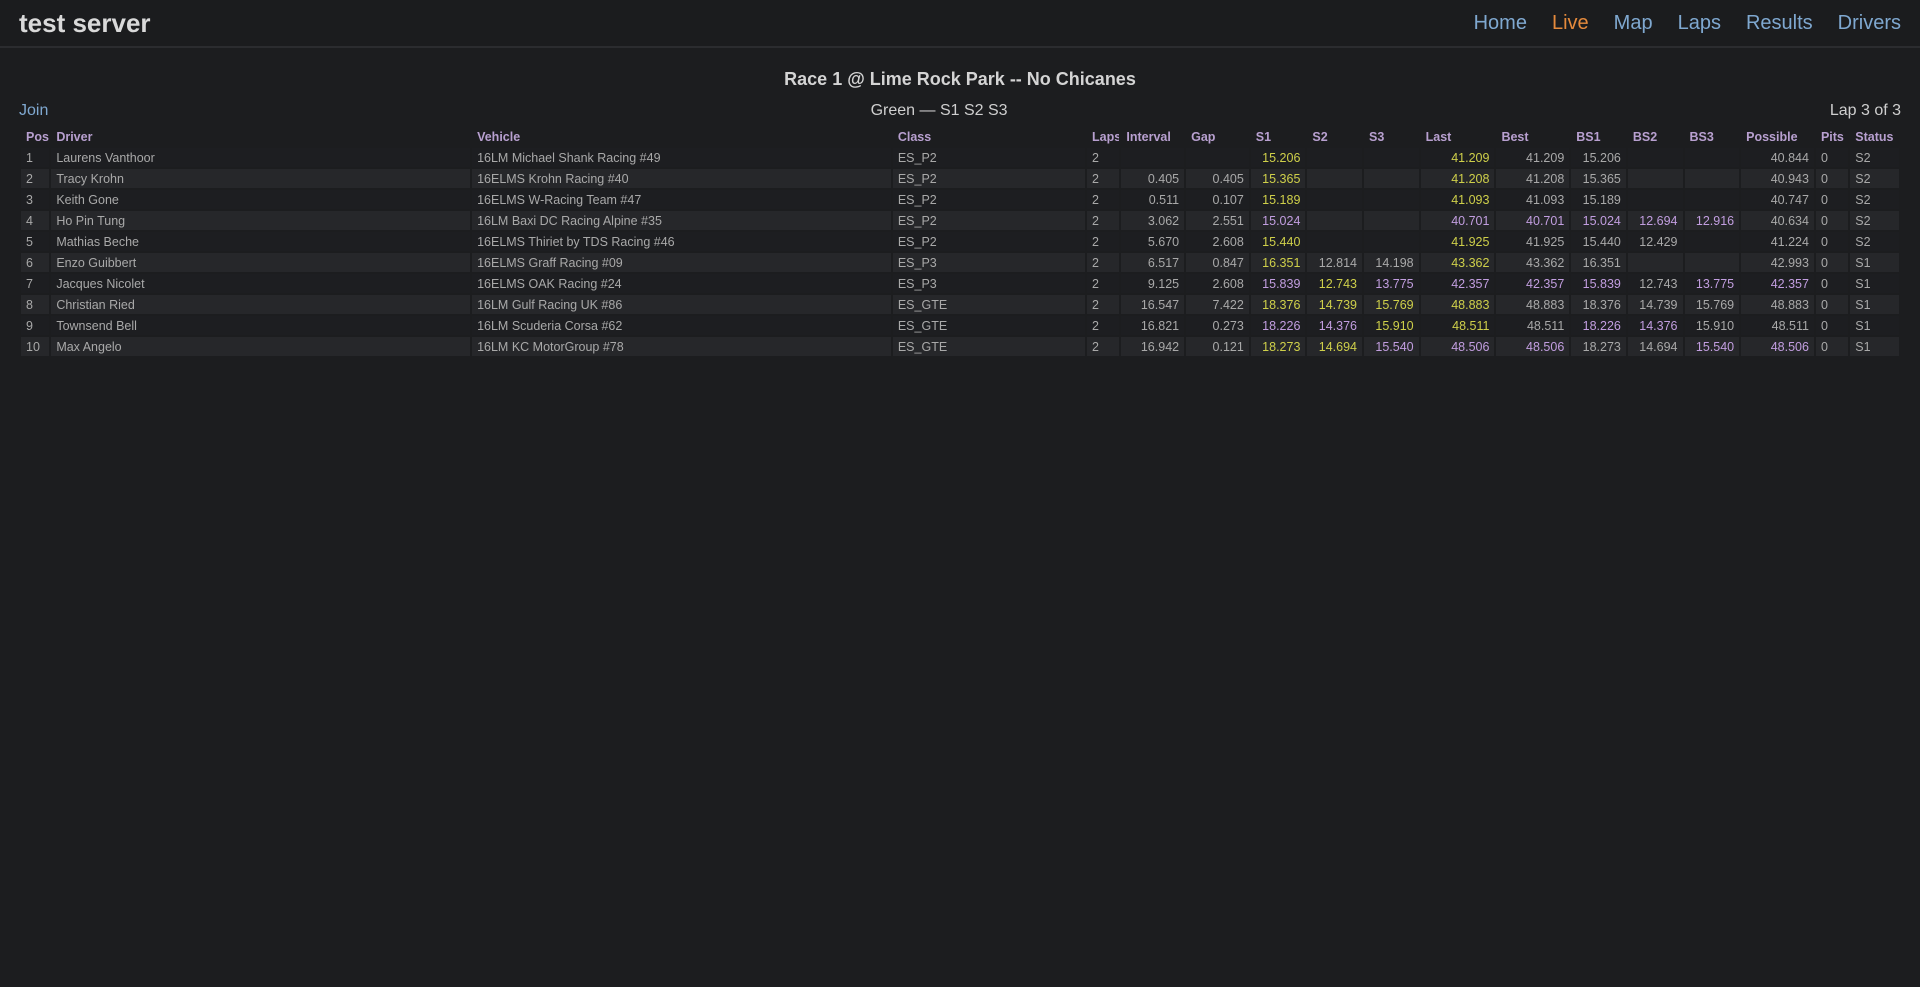 The height and width of the screenshot is (987, 1920). Describe the element at coordinates (1391, 325) in the screenshot. I see `cell-s3: 15.910` at that location.